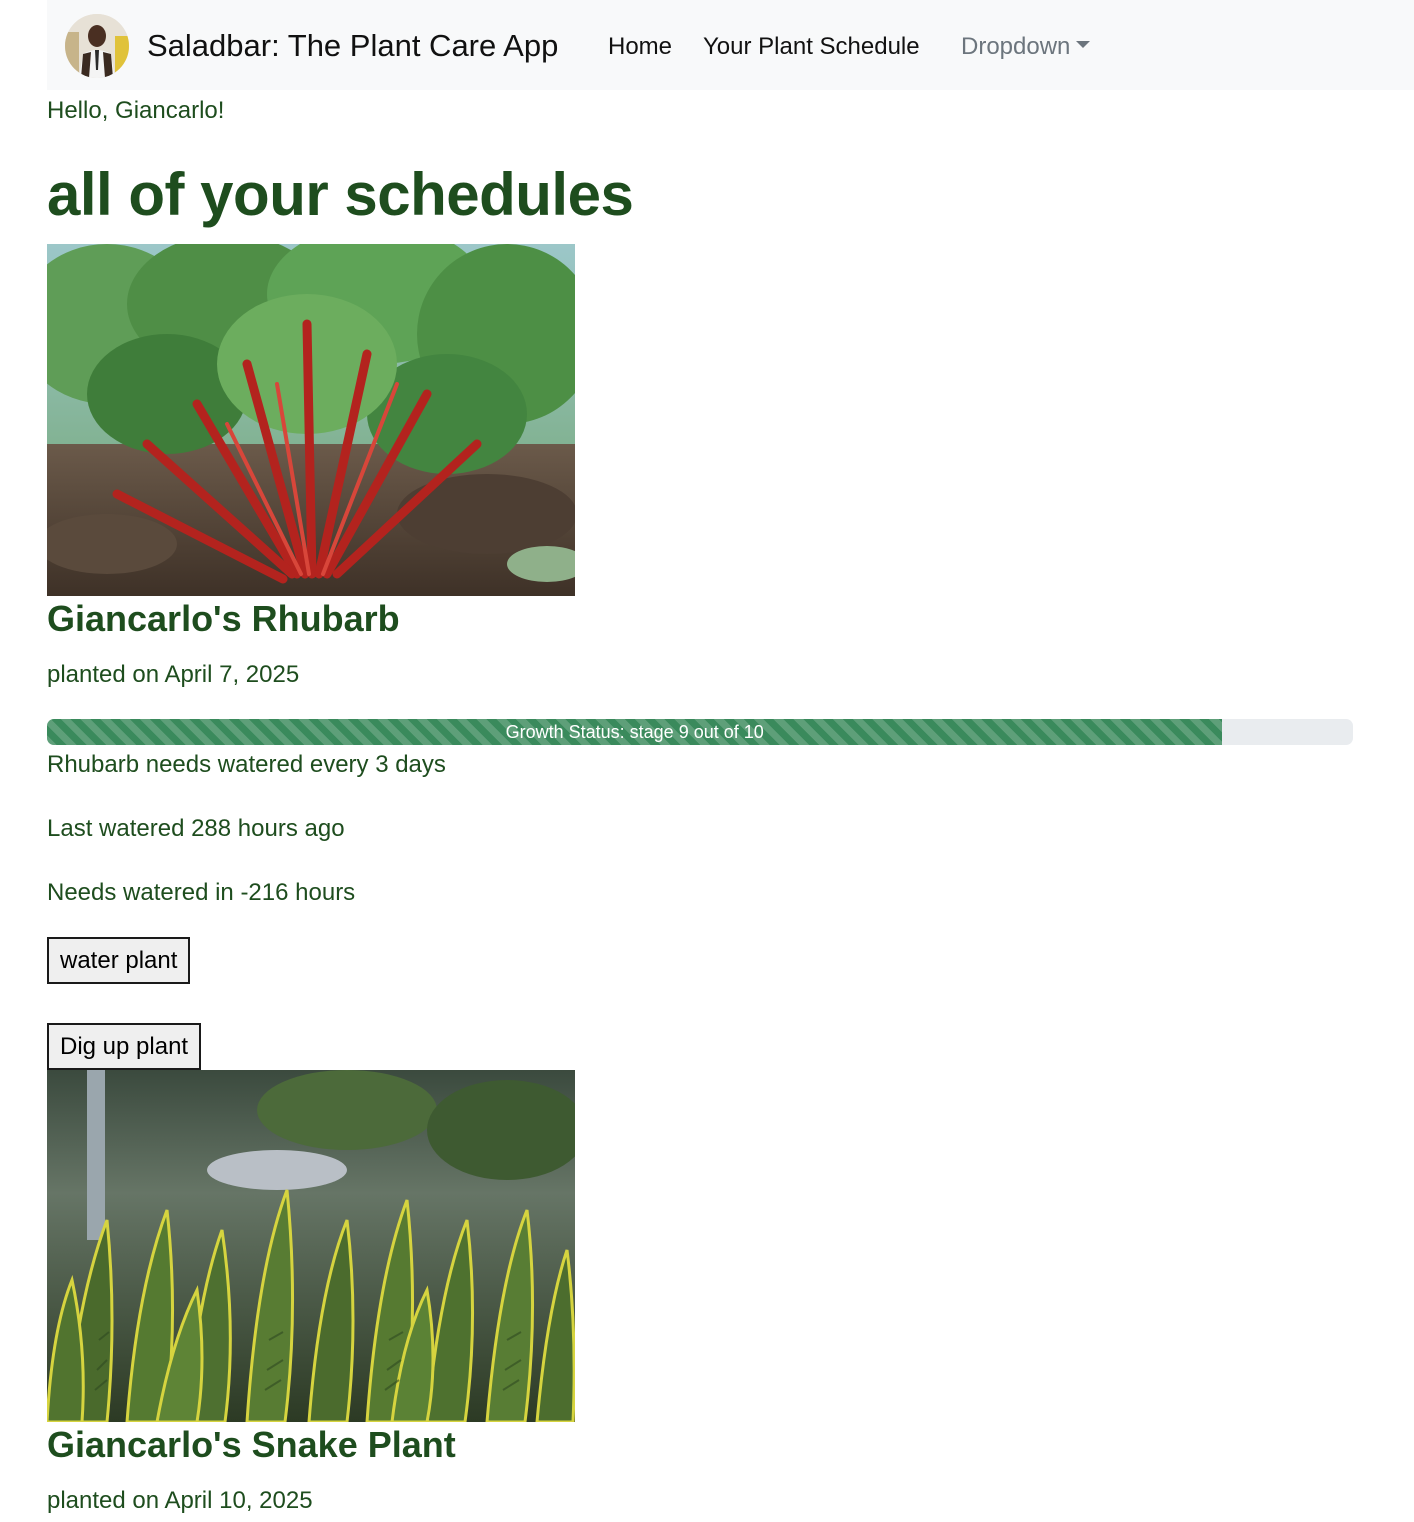  What do you see at coordinates (1083, 45) in the screenshot?
I see `caret-down-icon` at bounding box center [1083, 45].